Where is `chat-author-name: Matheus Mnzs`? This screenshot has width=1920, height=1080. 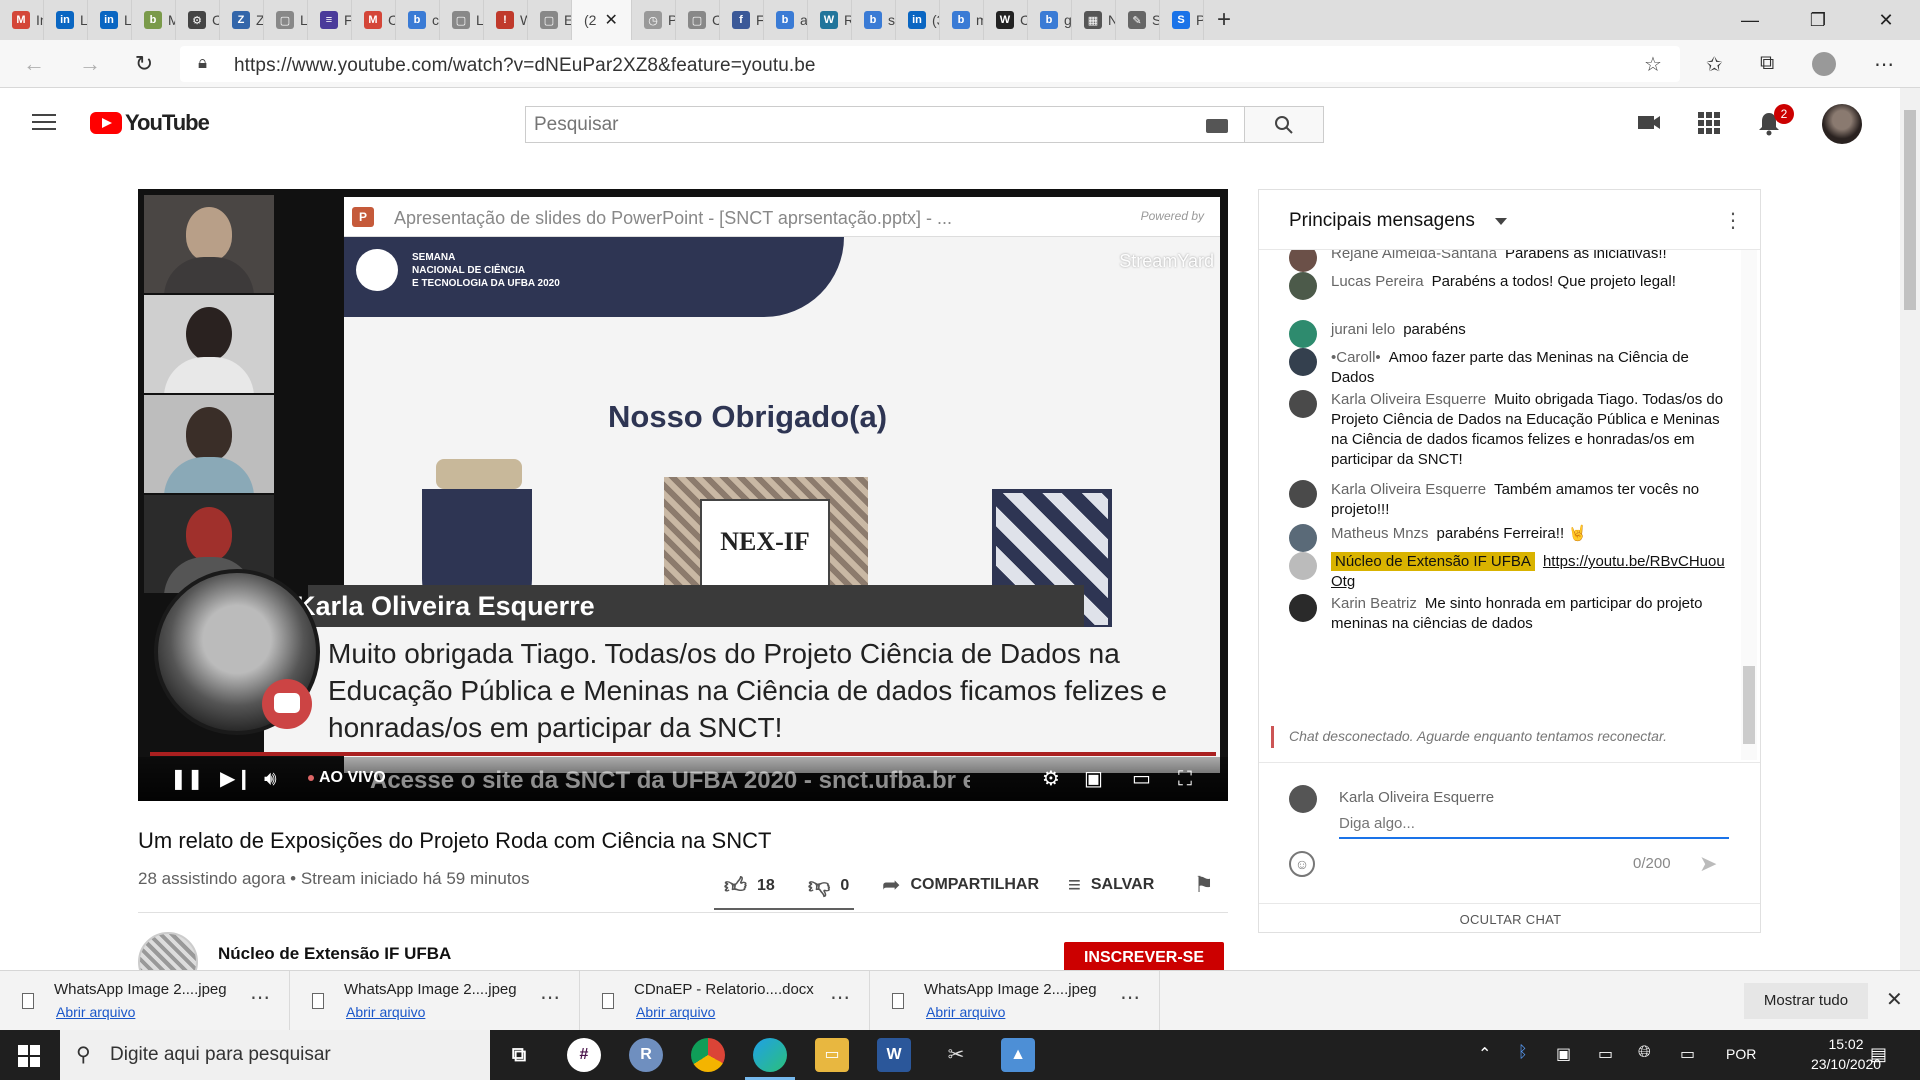
chat-author-name: Matheus Mnzs is located at coordinates (1380, 533).